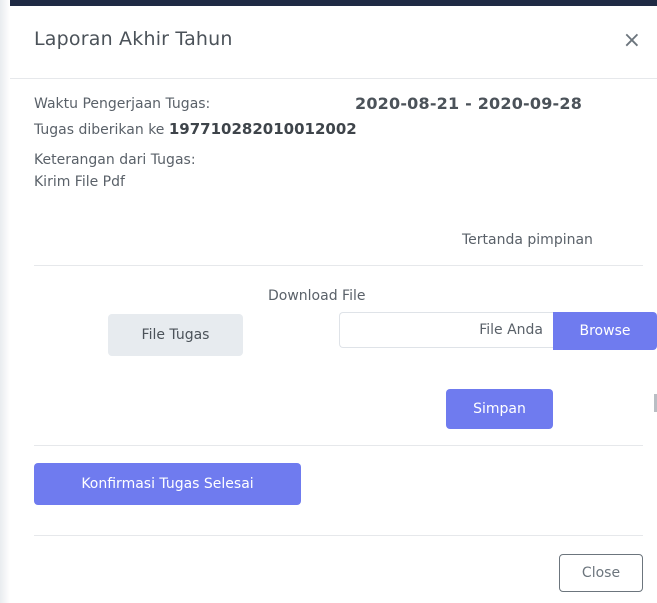 The image size is (657, 603). I want to click on signed-by: Tertanda pimpinan, so click(527, 240).